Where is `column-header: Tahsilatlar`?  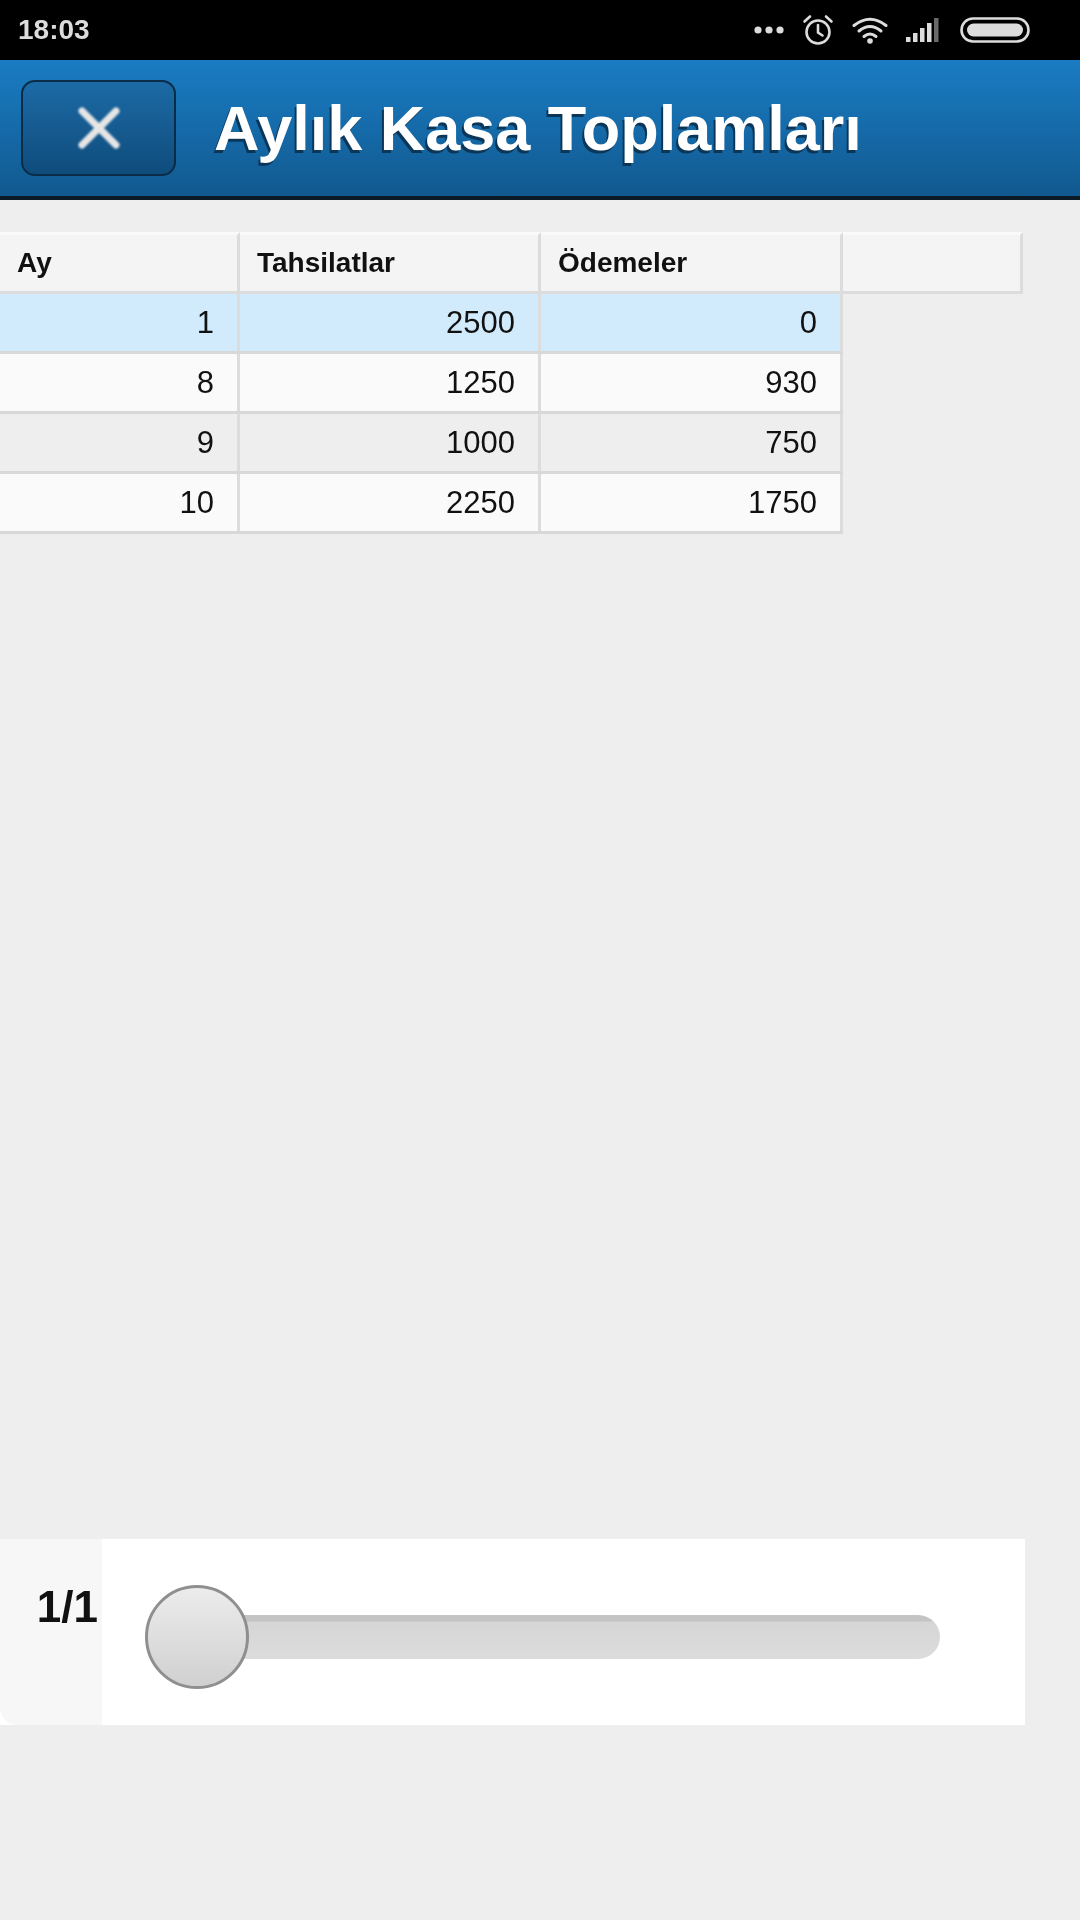
column-header: Tahsilatlar is located at coordinates (390, 263).